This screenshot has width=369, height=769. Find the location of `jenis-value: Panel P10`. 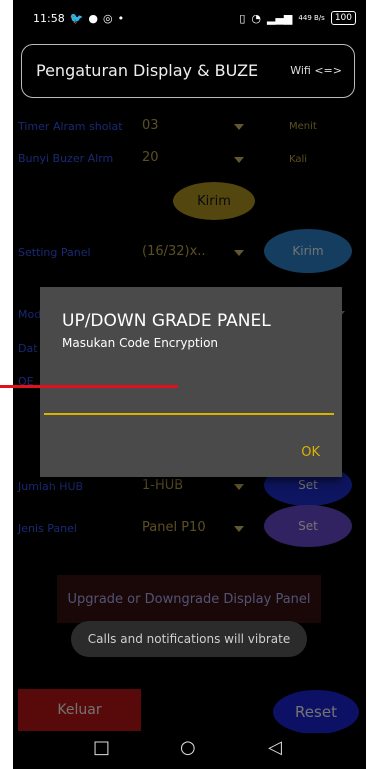

jenis-value: Panel P10 is located at coordinates (174, 527).